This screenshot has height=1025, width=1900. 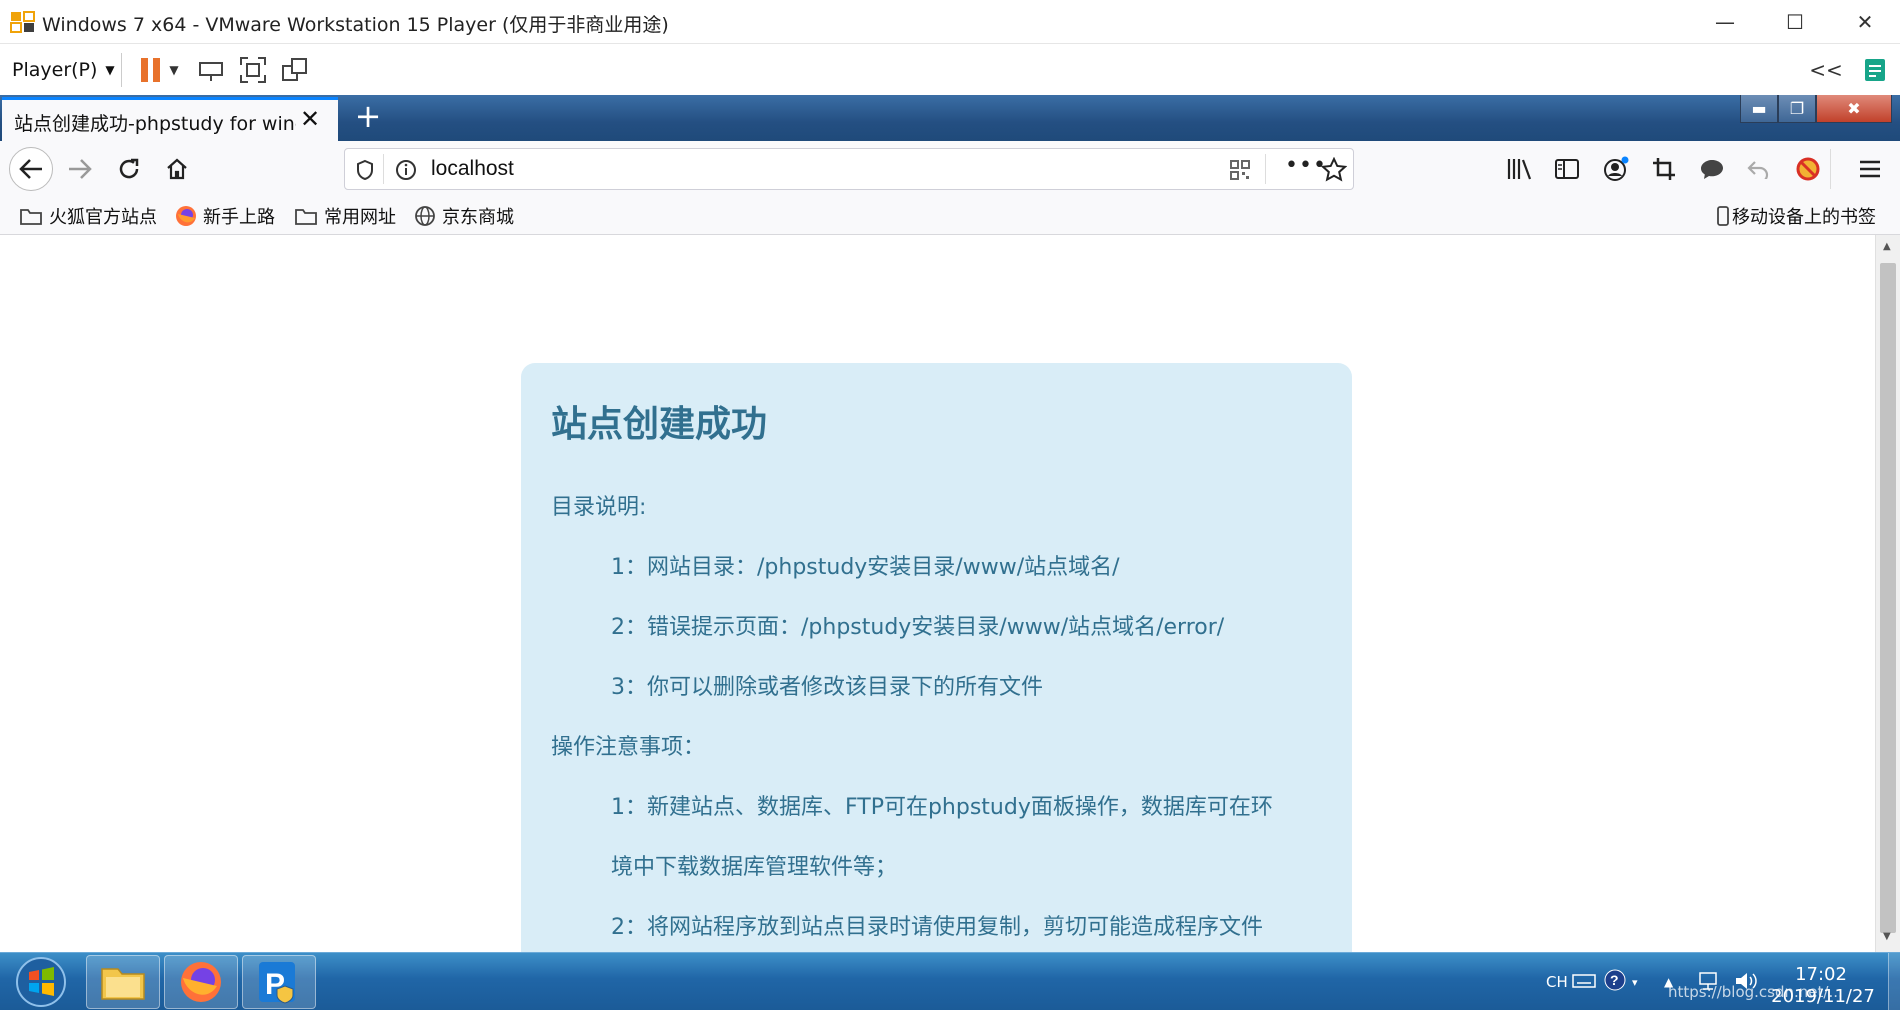 I want to click on info-icon, so click(x=406, y=170).